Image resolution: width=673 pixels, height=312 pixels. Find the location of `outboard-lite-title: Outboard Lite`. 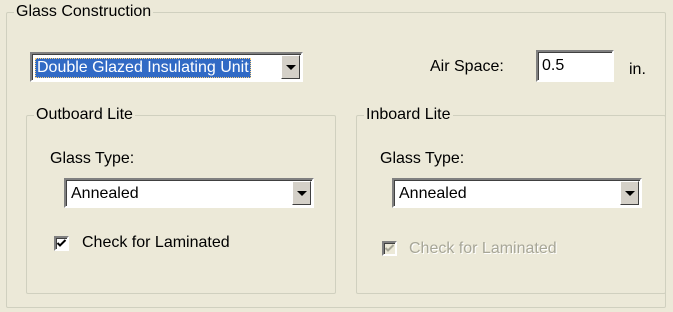

outboard-lite-title: Outboard Lite is located at coordinates (84, 115).